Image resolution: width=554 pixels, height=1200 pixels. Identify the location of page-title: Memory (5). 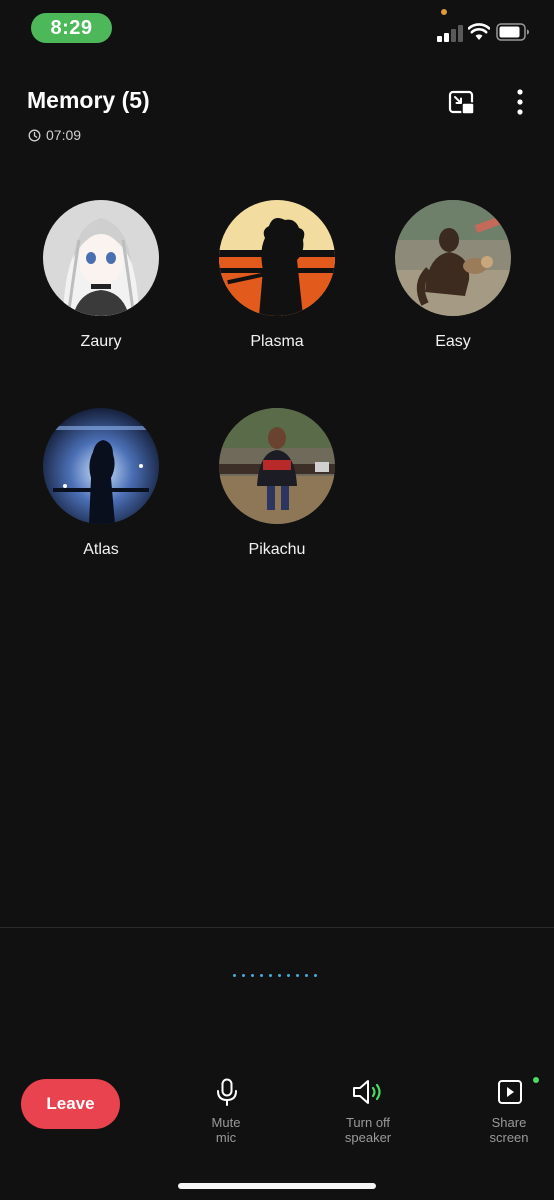
(88, 100).